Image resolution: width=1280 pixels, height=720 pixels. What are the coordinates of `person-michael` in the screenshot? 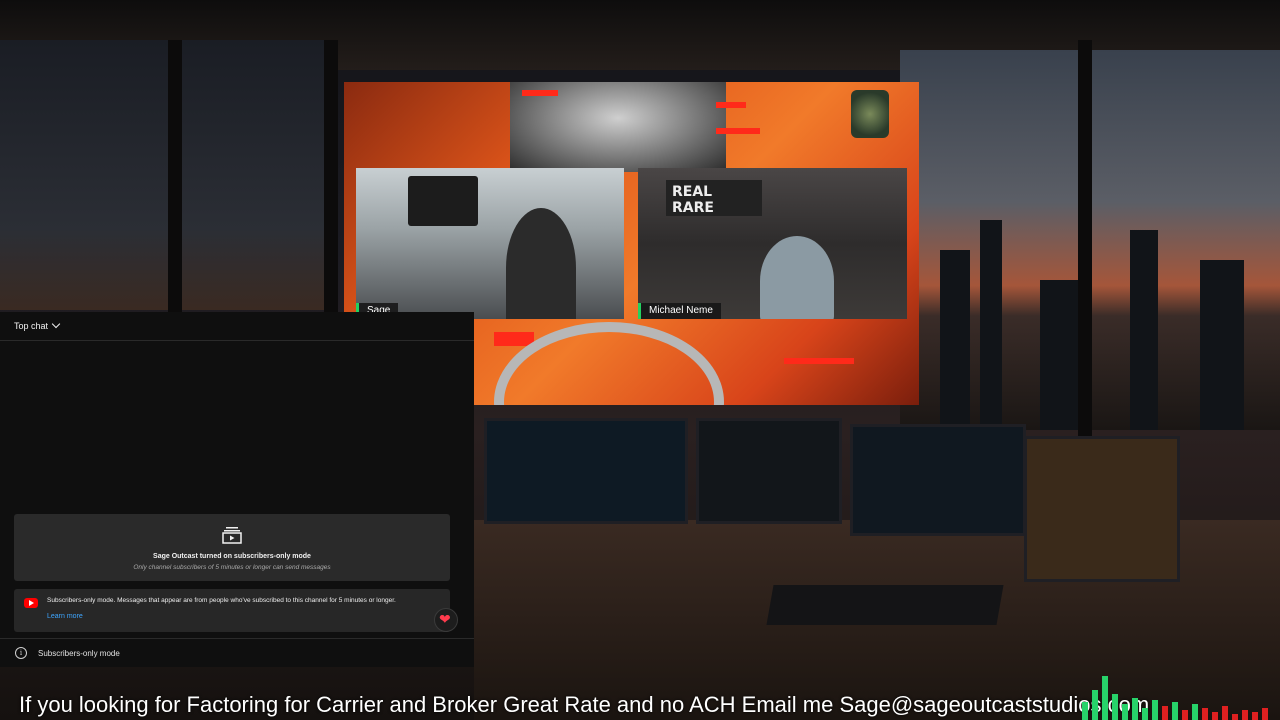 It's located at (797, 277).